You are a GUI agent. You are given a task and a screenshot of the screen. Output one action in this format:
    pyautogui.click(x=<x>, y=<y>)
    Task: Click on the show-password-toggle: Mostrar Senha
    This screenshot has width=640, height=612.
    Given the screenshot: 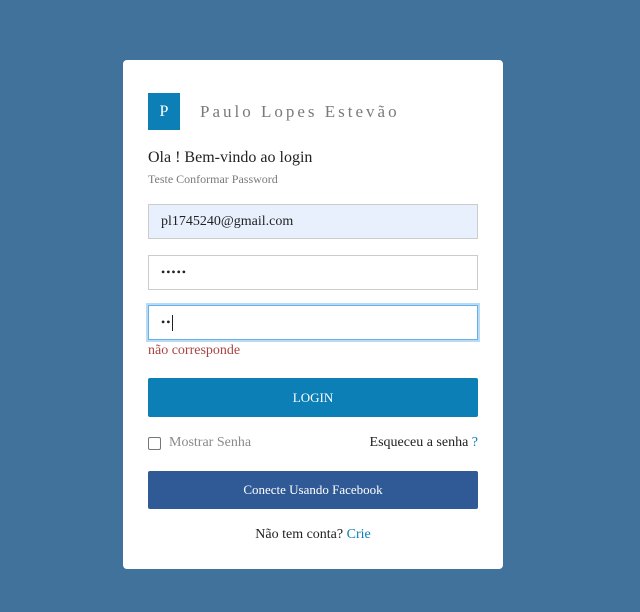 What is the action you would take?
    pyautogui.click(x=199, y=443)
    